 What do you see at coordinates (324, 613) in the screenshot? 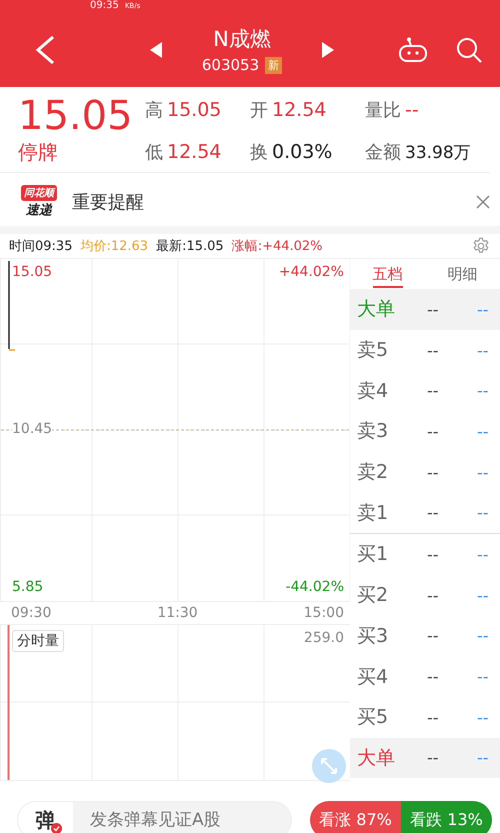
I see `time-label: 15:00` at bounding box center [324, 613].